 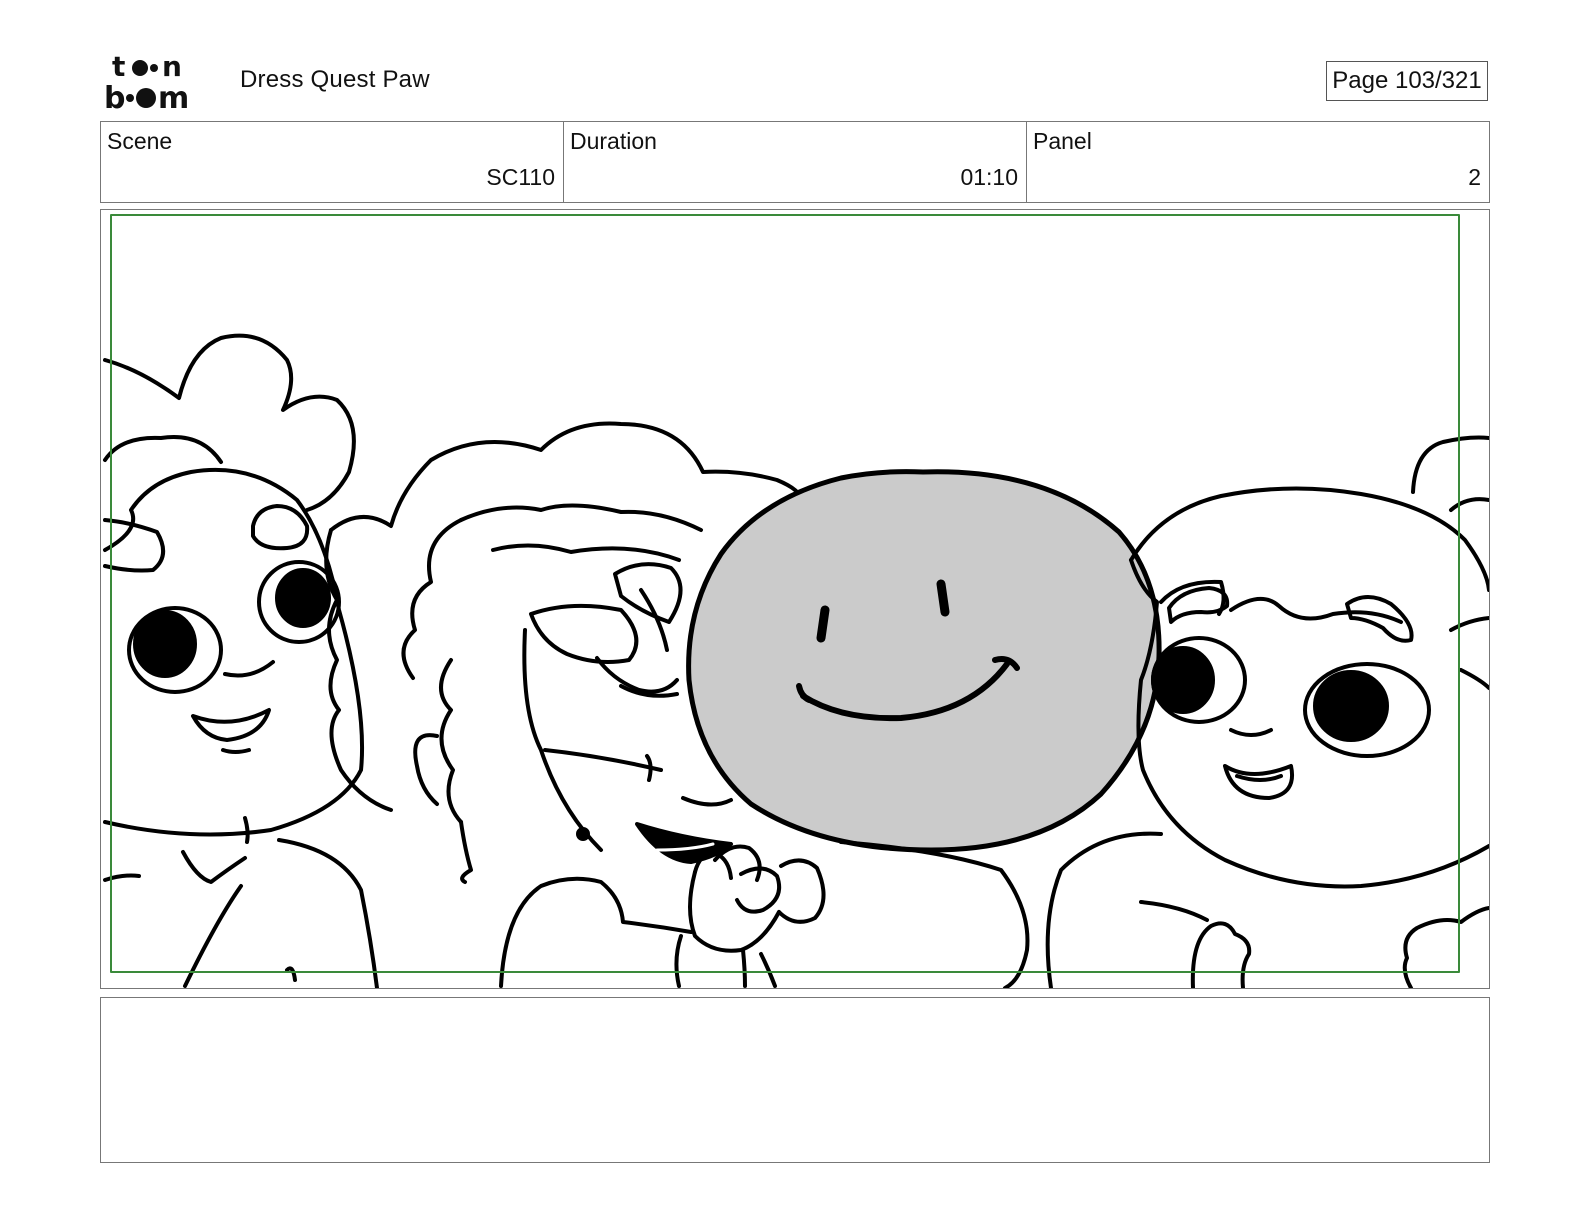 What do you see at coordinates (140, 141) in the screenshot?
I see `scene-label: Scene` at bounding box center [140, 141].